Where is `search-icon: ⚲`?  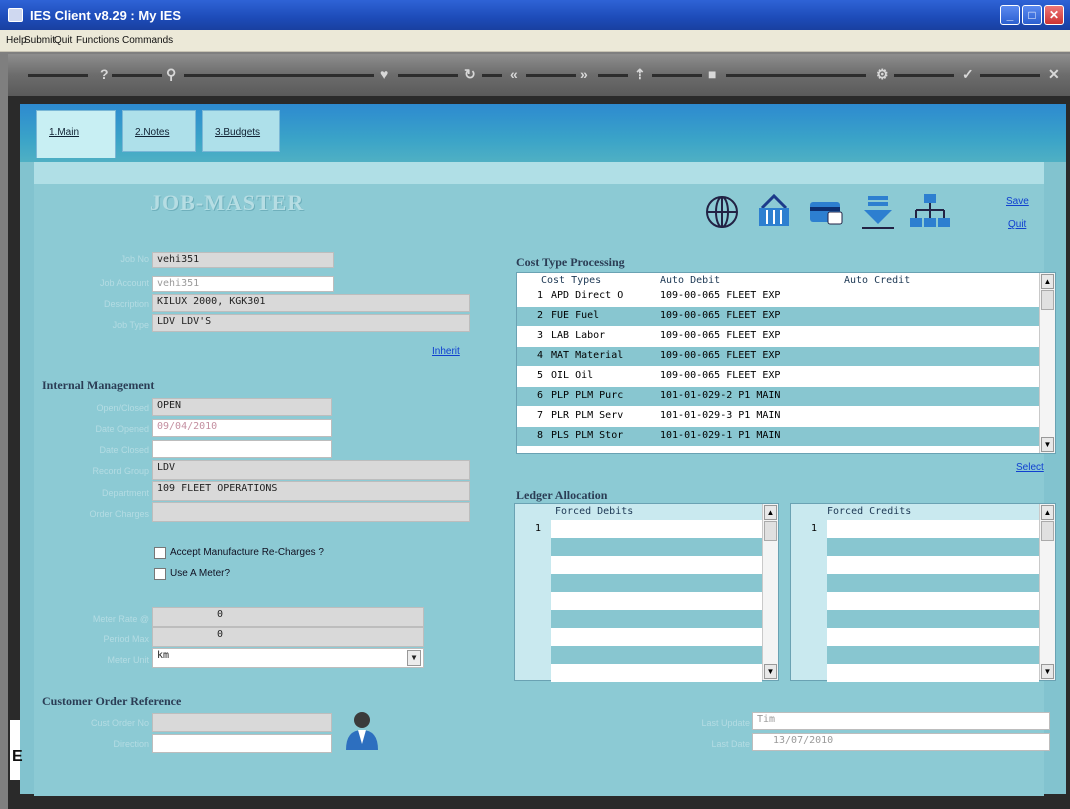
search-icon: ⚲ is located at coordinates (171, 74).